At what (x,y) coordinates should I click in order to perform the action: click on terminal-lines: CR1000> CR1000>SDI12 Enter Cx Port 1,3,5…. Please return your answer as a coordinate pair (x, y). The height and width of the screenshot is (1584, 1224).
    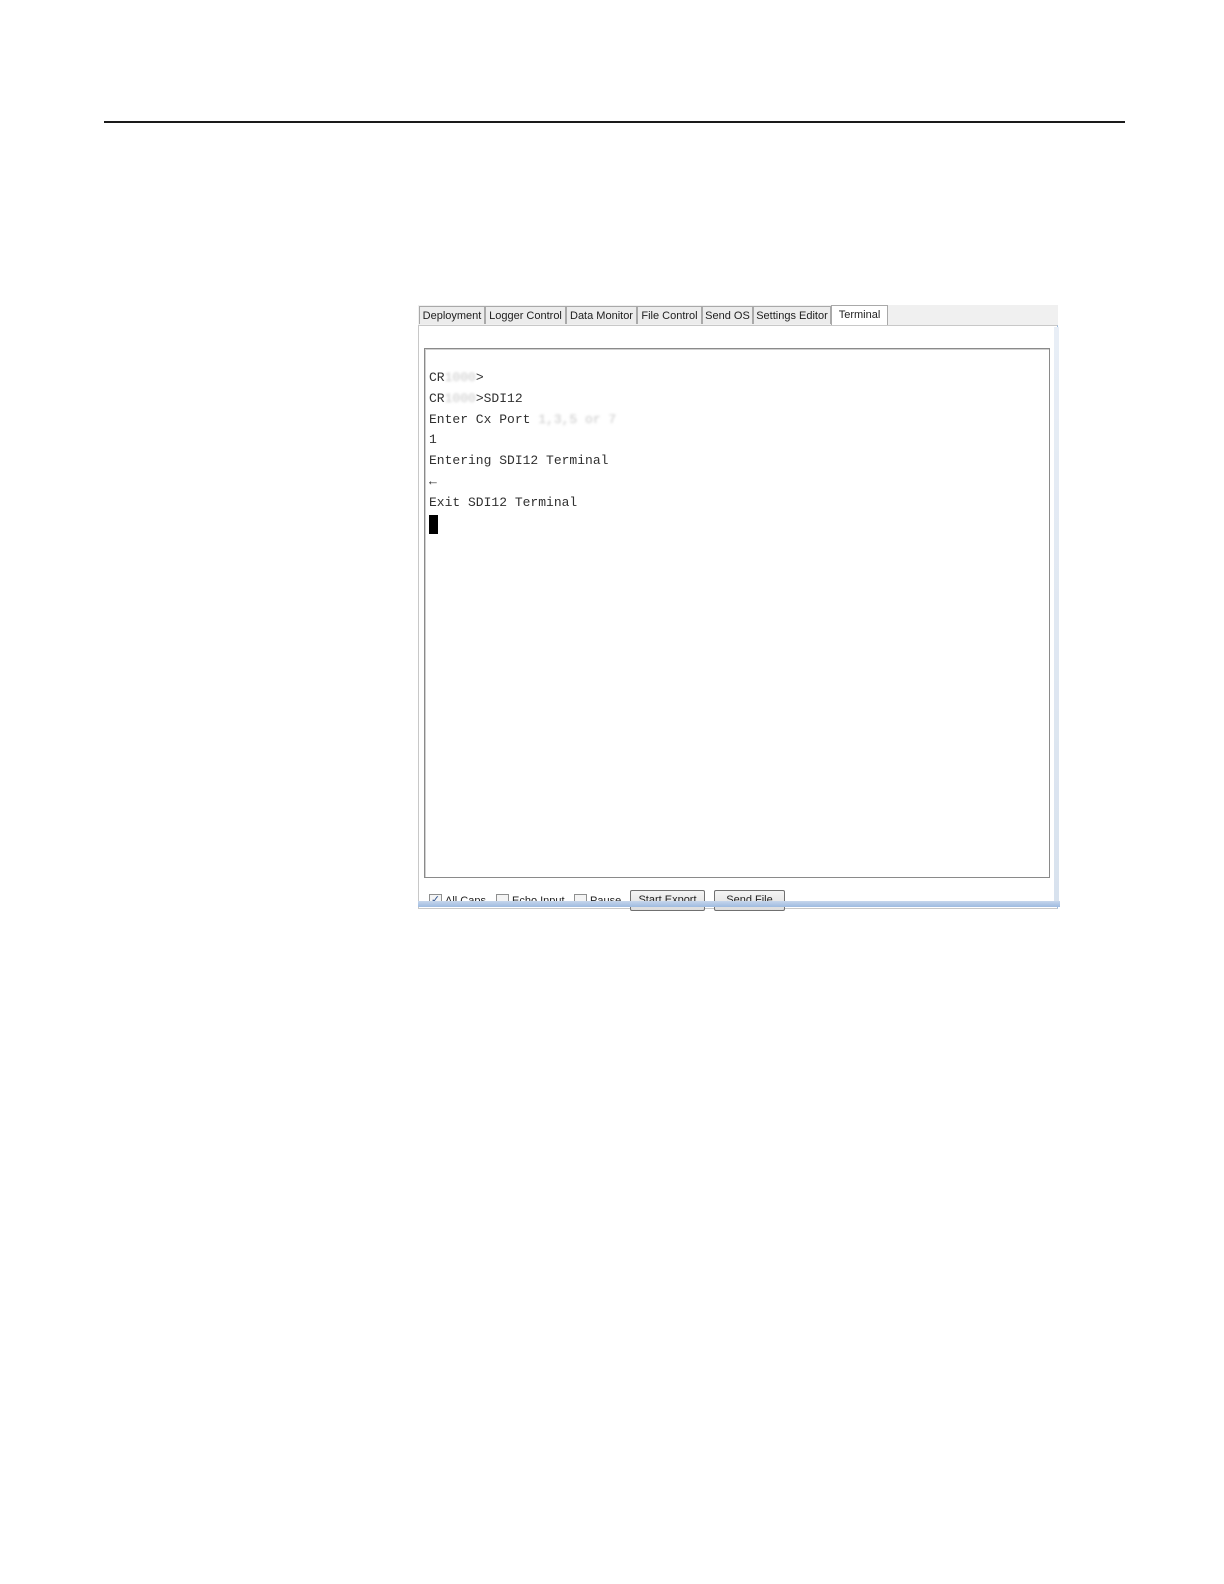
    Looking at the image, I should click on (522, 451).